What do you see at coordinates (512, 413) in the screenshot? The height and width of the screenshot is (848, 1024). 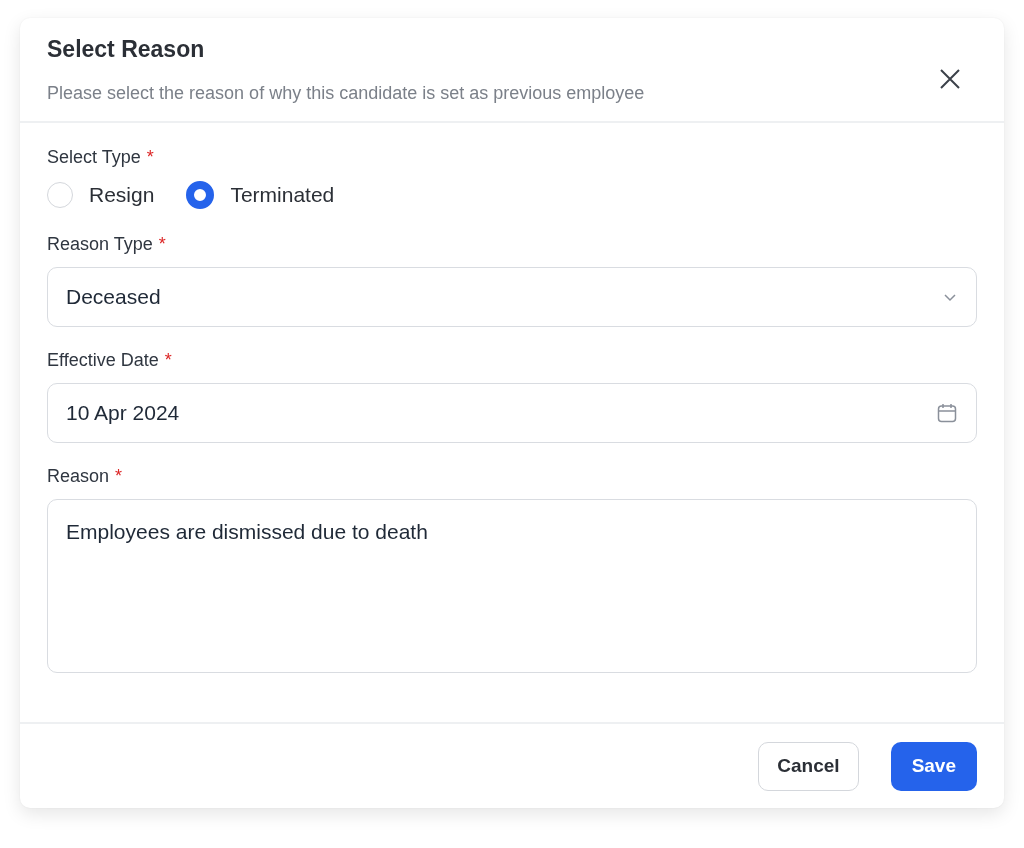 I see `date-field: 10 Apr 2024` at bounding box center [512, 413].